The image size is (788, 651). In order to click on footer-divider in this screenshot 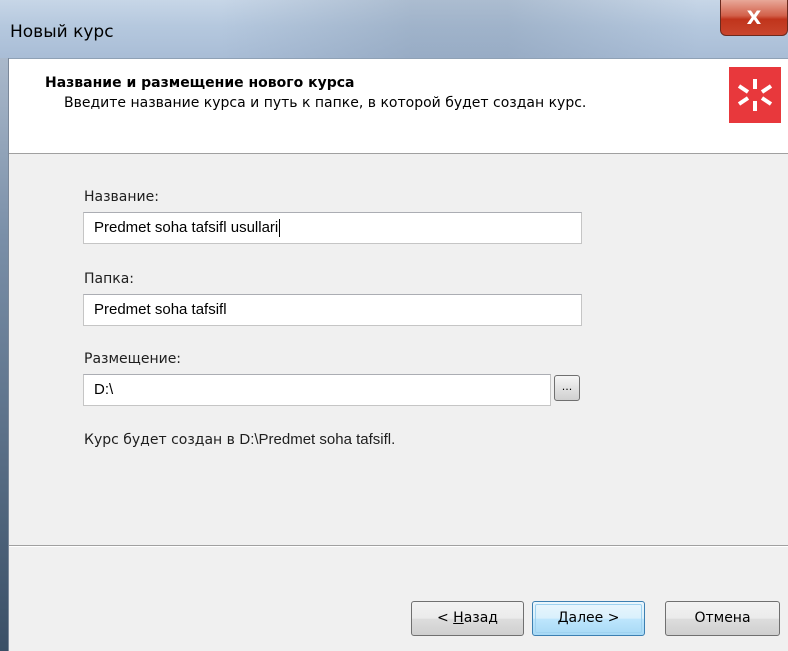, I will do `click(398, 546)`.